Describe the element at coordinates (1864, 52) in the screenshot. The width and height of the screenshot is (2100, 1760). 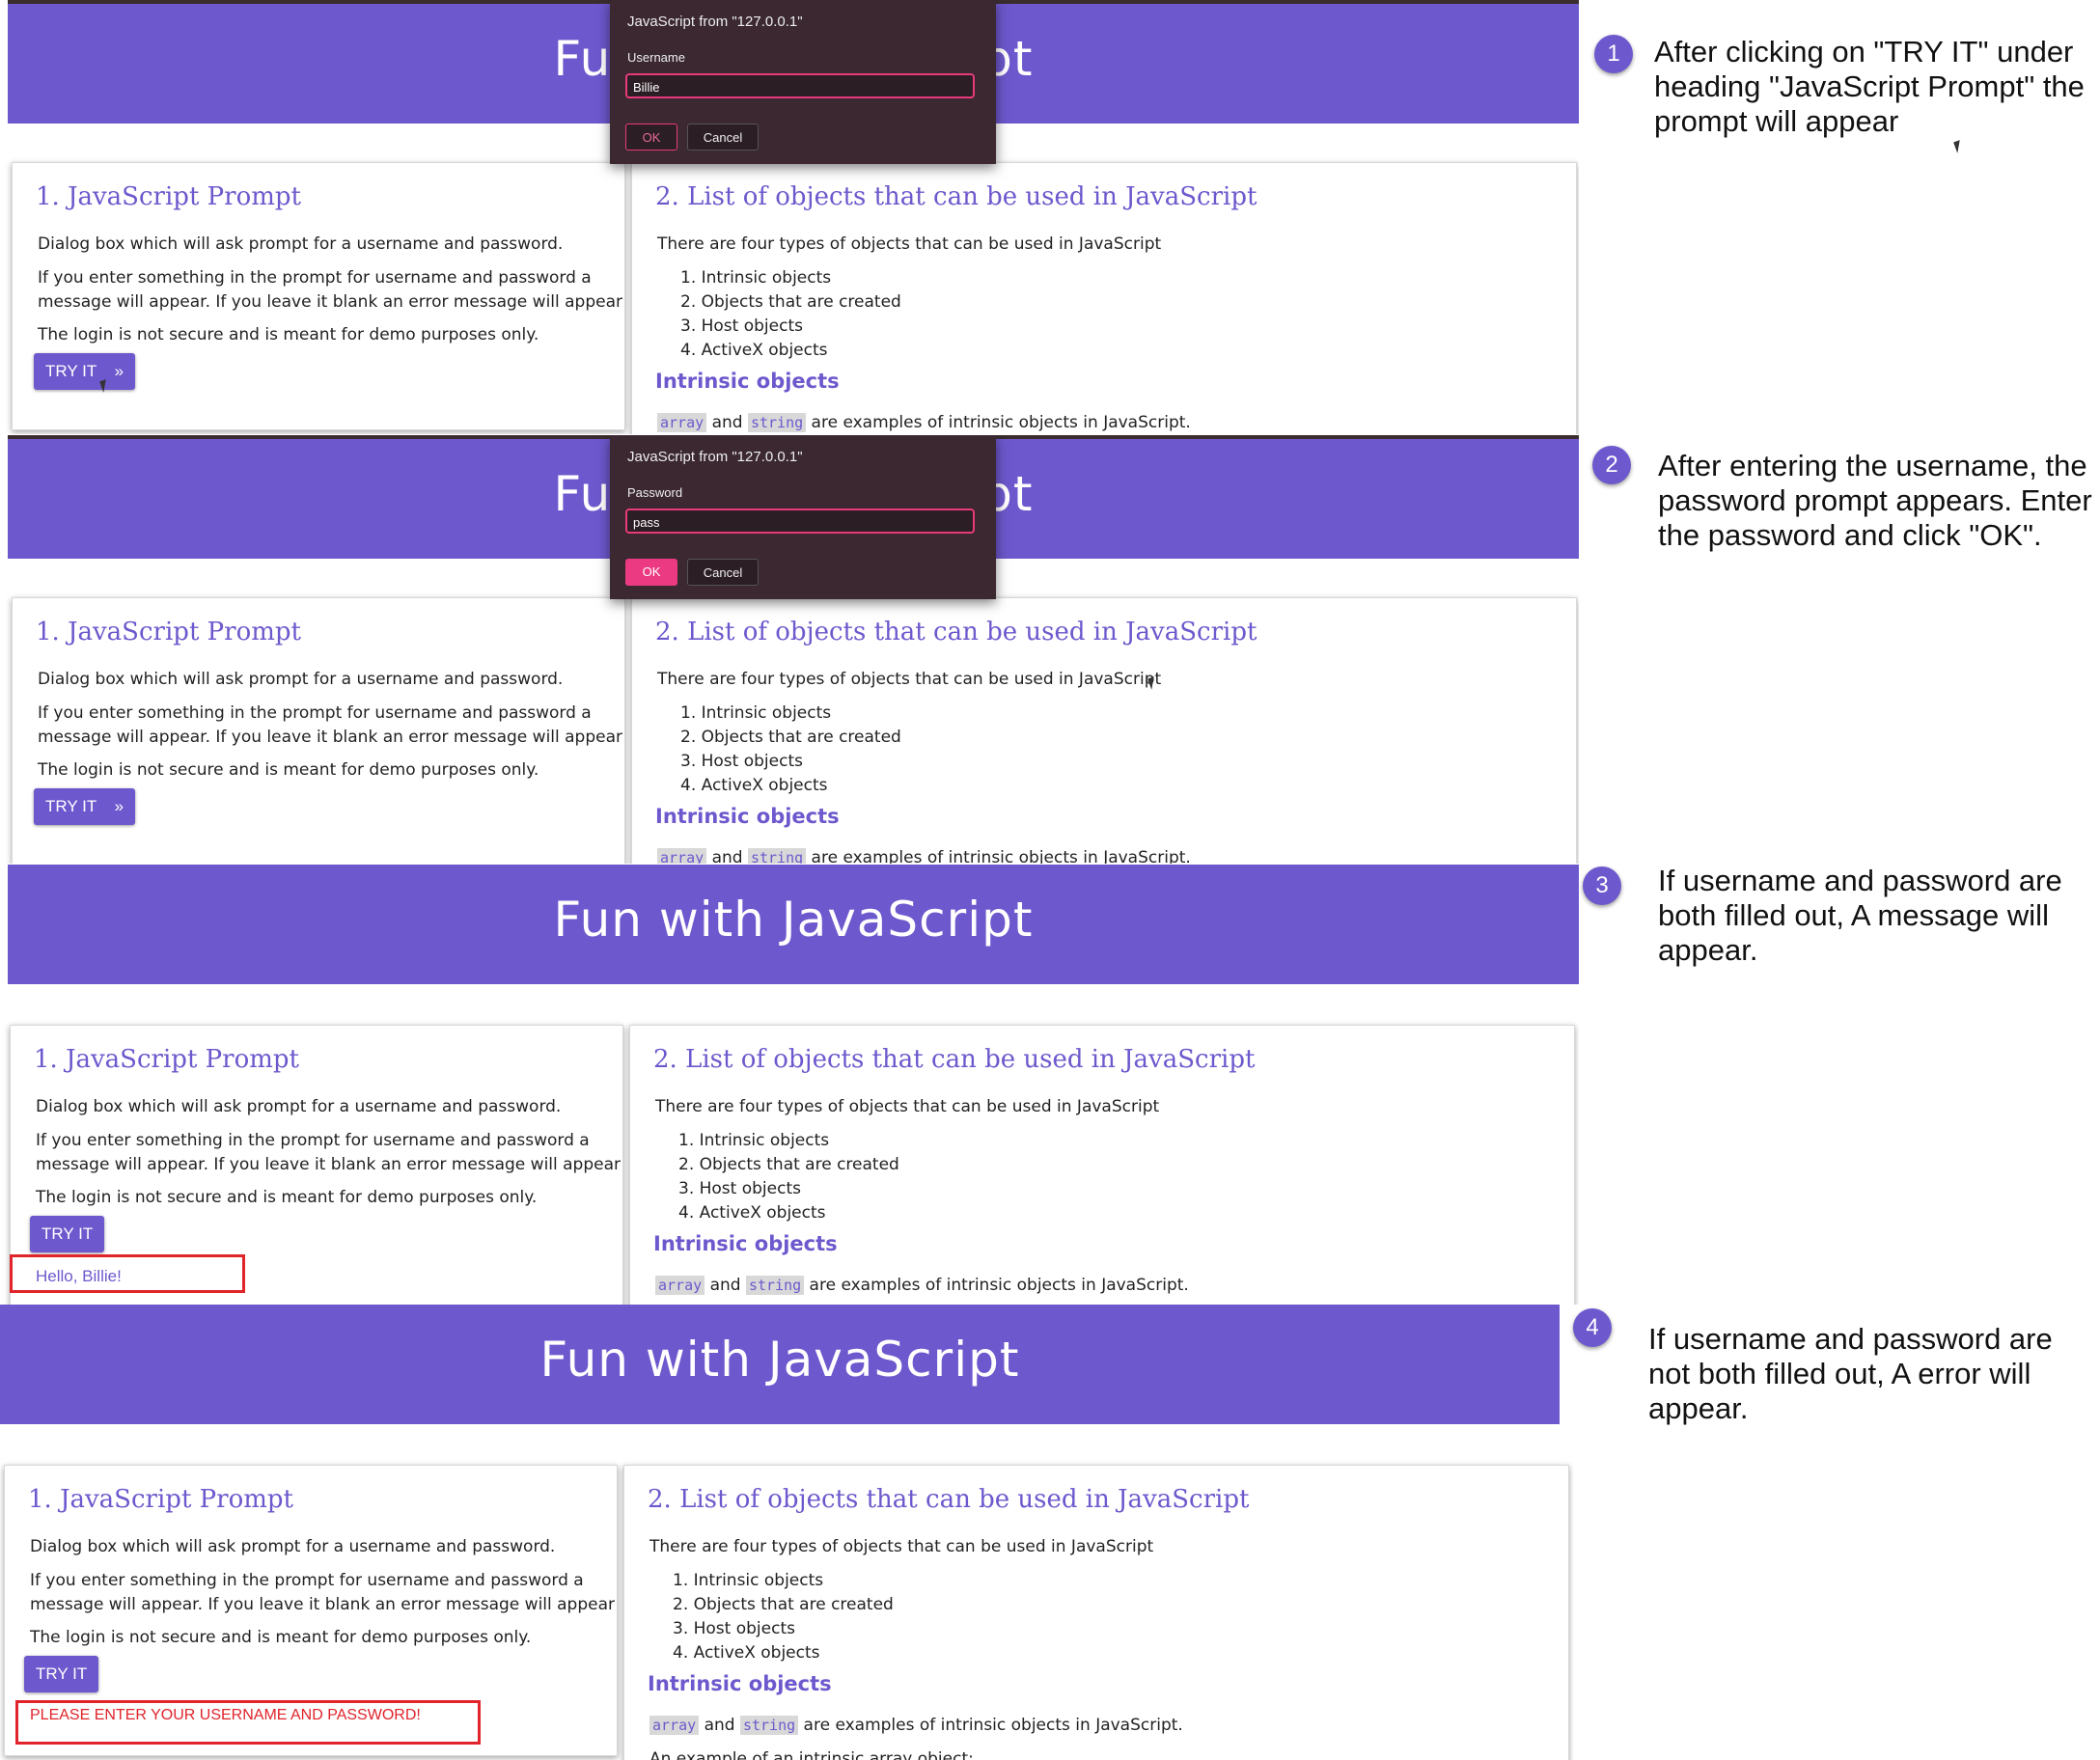
I see `step-line: After clicking on "TRY IT" under` at that location.